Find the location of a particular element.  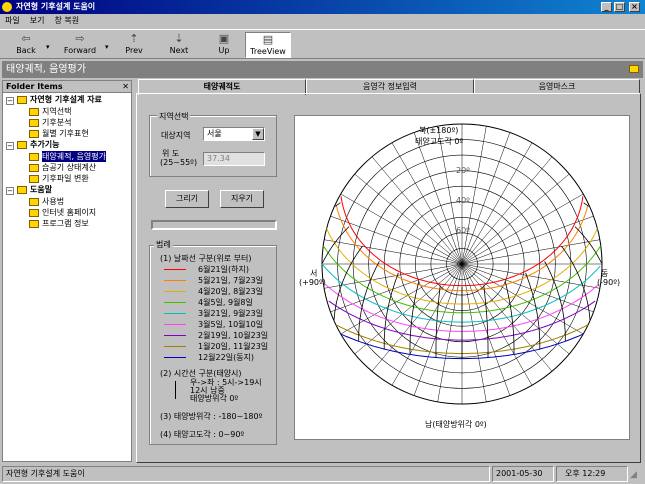

maximize-button: □ is located at coordinates (619, 7).